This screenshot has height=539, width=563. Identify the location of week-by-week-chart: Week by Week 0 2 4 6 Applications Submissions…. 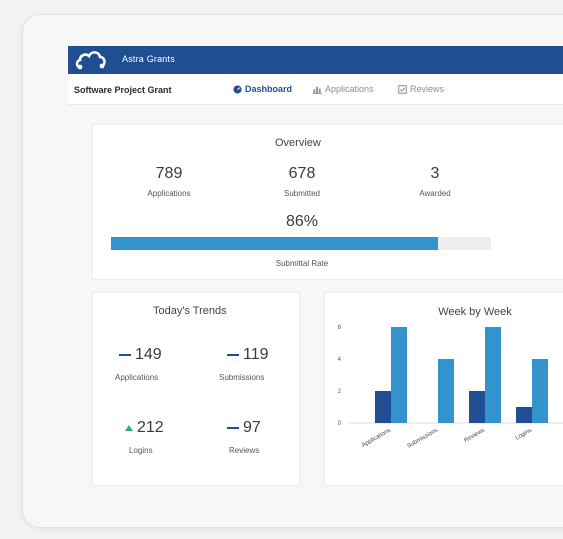
(450, 378).